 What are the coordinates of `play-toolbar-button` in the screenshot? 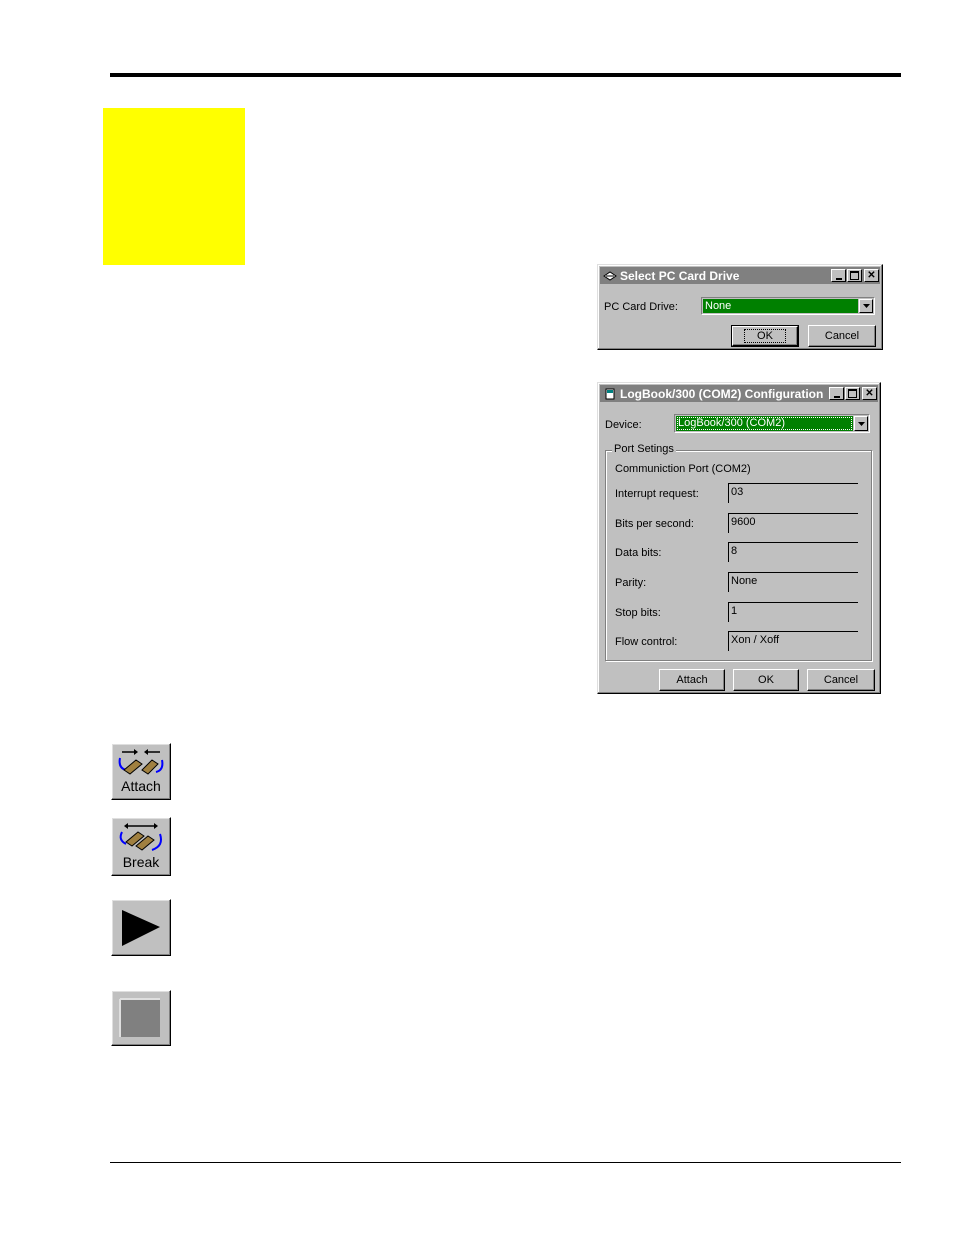 It's located at (141, 927).